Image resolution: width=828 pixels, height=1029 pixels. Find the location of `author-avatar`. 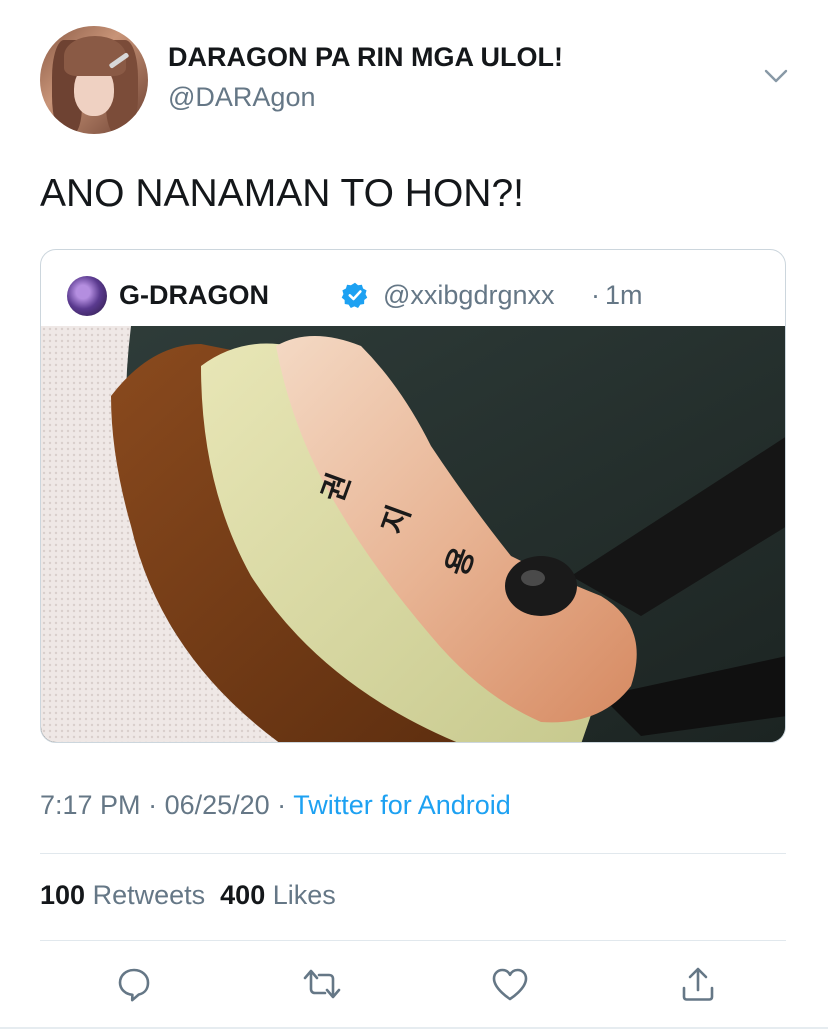

author-avatar is located at coordinates (94, 80).